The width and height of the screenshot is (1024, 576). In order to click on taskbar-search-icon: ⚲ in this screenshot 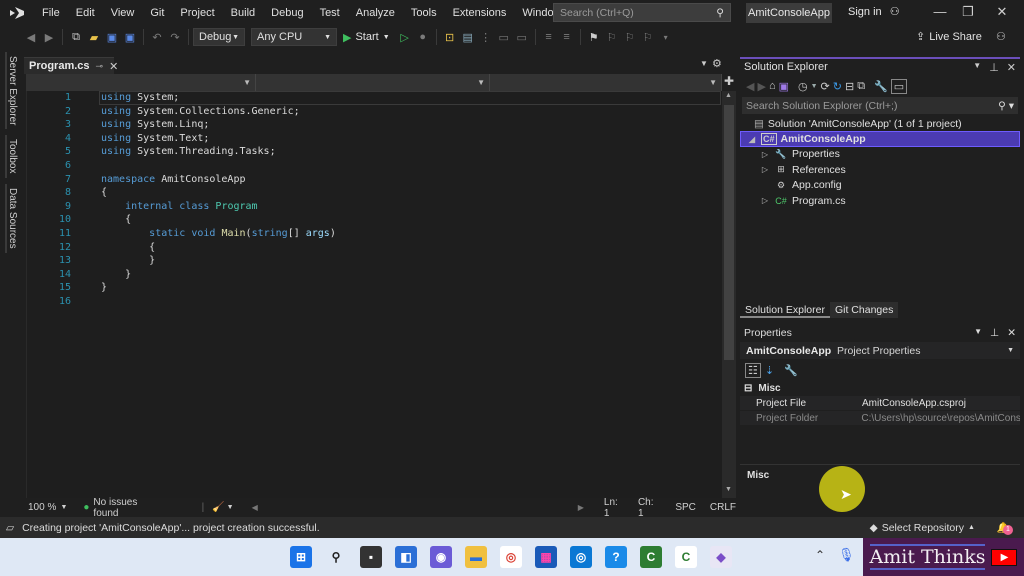, I will do `click(336, 557)`.